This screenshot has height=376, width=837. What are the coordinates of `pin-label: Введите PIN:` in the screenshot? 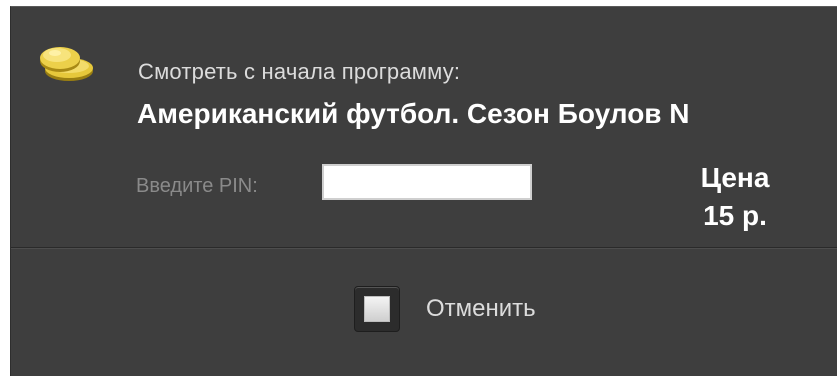 It's located at (197, 186).